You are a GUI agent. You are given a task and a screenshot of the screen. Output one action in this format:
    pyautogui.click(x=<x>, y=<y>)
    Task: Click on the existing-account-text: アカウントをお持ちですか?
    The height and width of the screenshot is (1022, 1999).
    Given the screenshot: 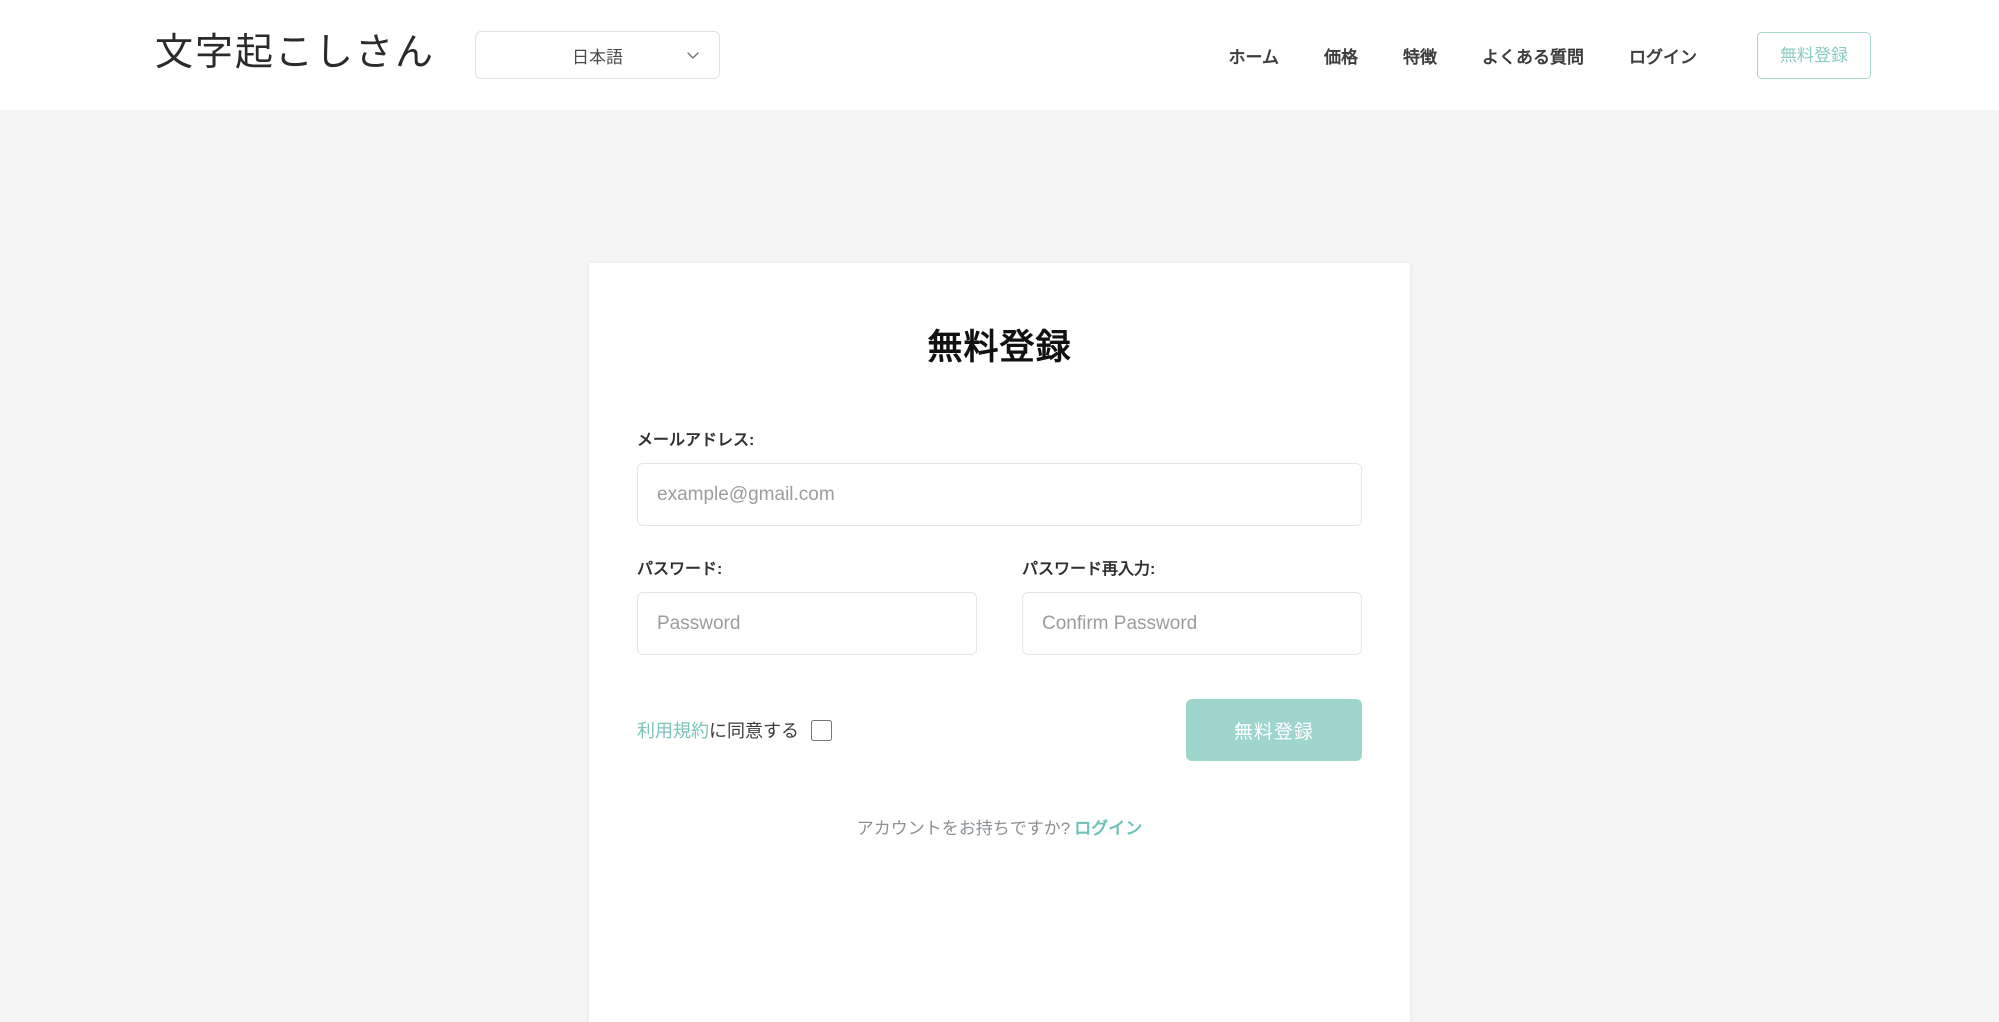 What is the action you would take?
    pyautogui.click(x=963, y=828)
    